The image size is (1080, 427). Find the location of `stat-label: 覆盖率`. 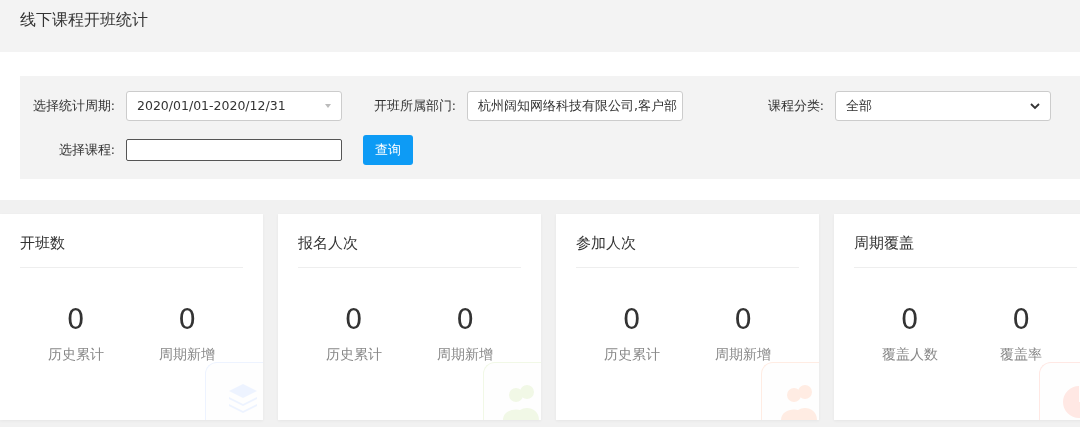

stat-label: 覆盖率 is located at coordinates (1021, 354).